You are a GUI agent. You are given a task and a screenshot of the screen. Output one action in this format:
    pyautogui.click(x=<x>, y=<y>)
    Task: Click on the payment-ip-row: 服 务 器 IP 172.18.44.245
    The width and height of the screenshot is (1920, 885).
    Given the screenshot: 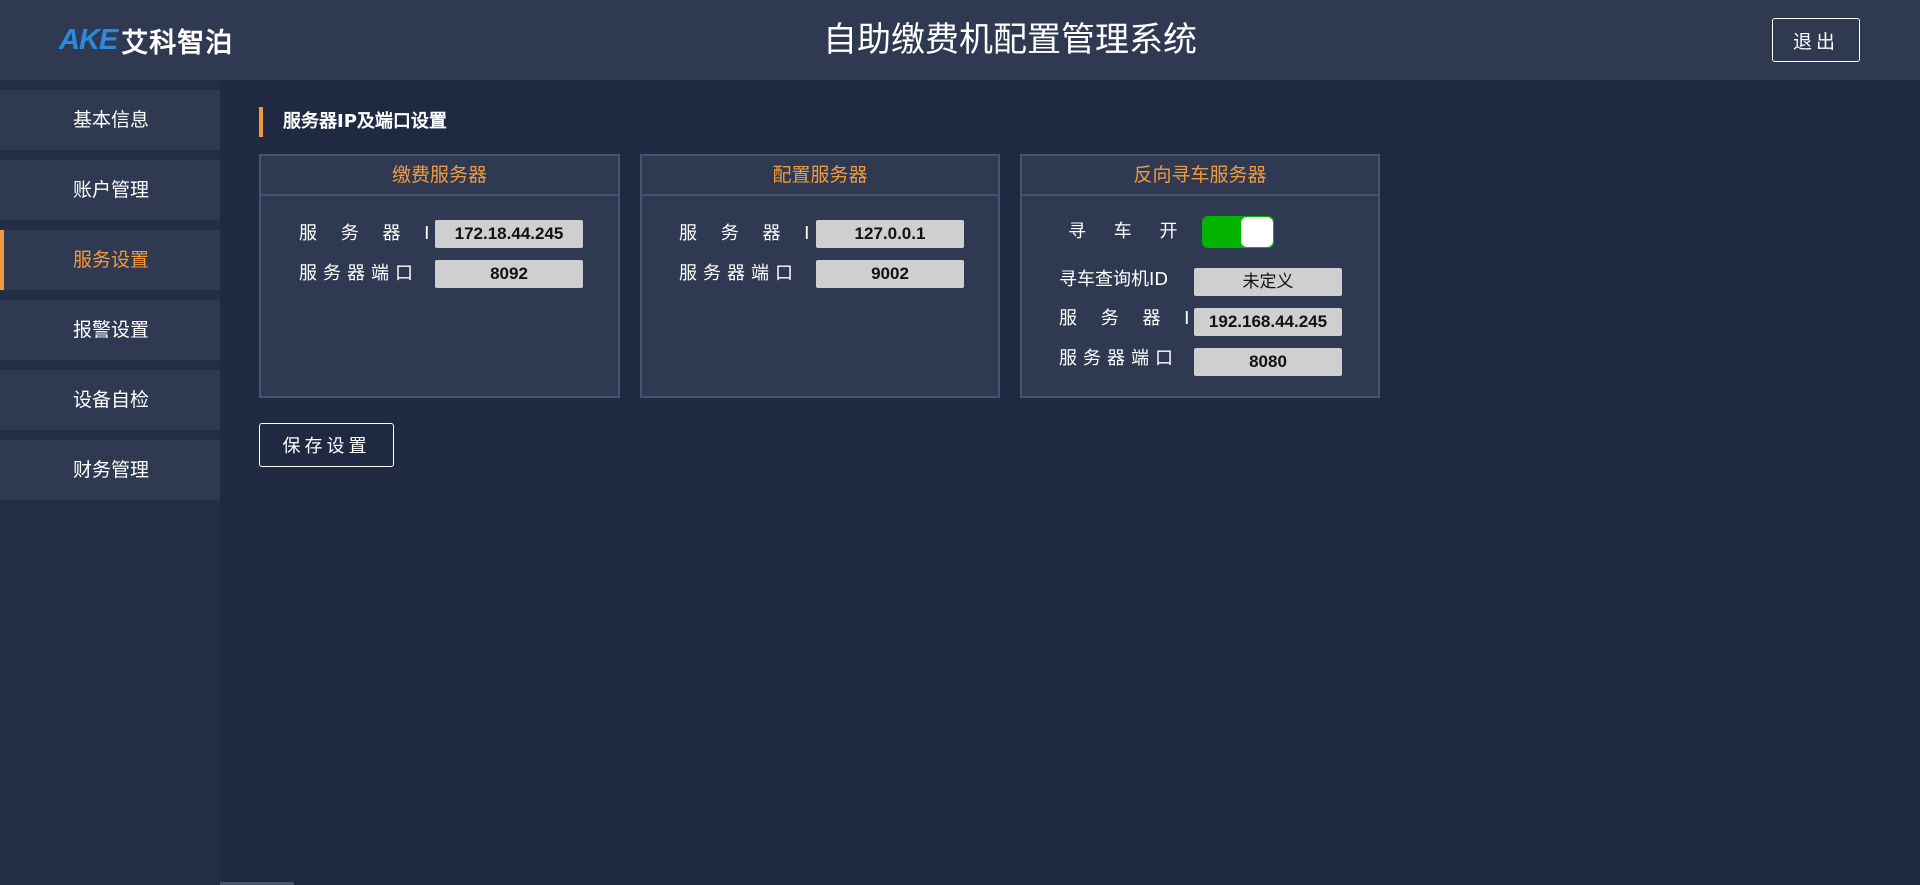 What is the action you would take?
    pyautogui.click(x=441, y=234)
    